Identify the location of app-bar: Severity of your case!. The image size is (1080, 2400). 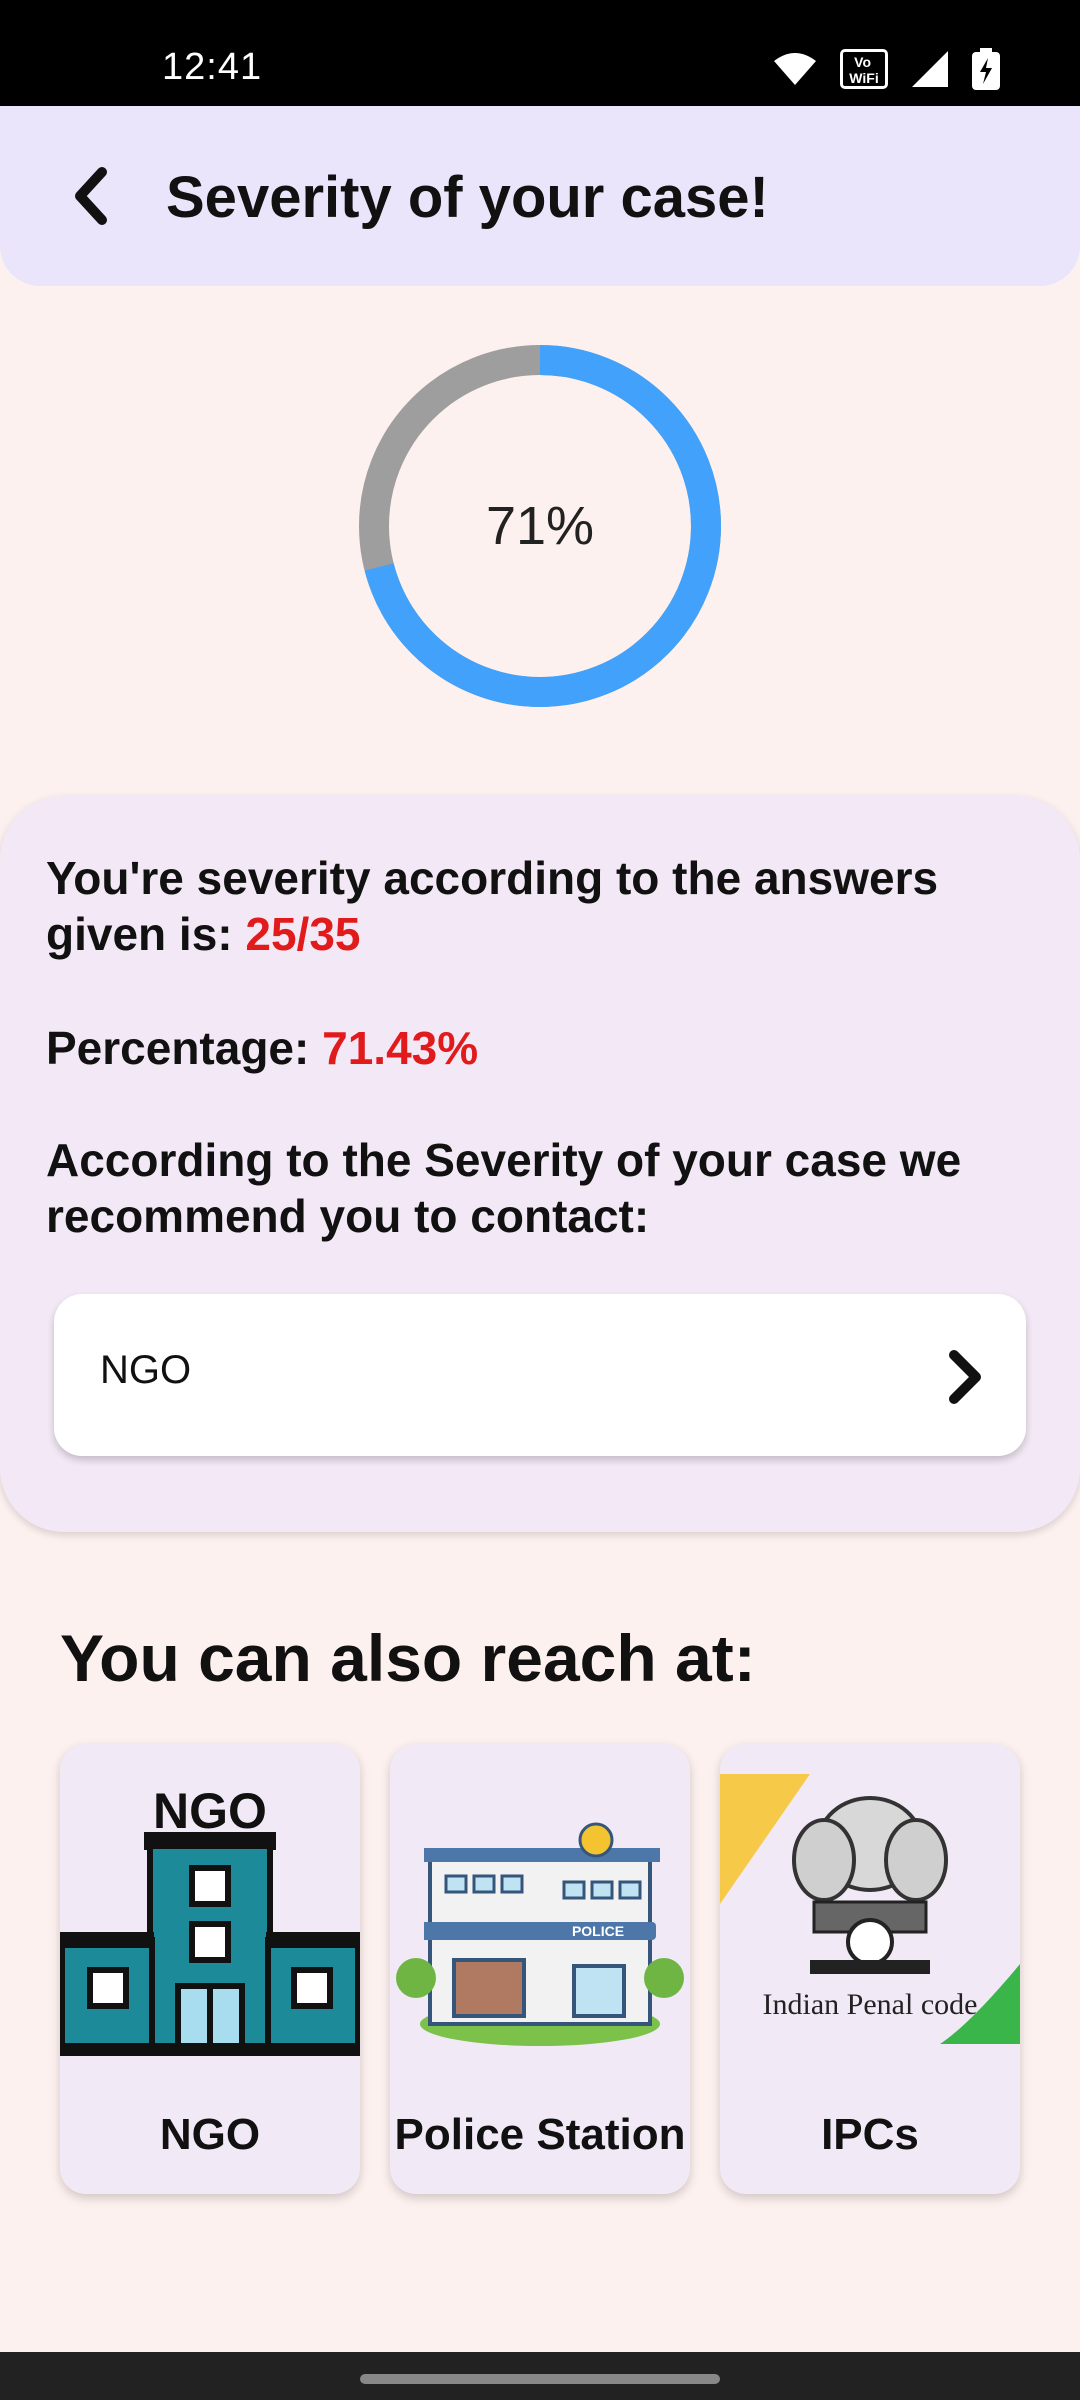
(540, 196).